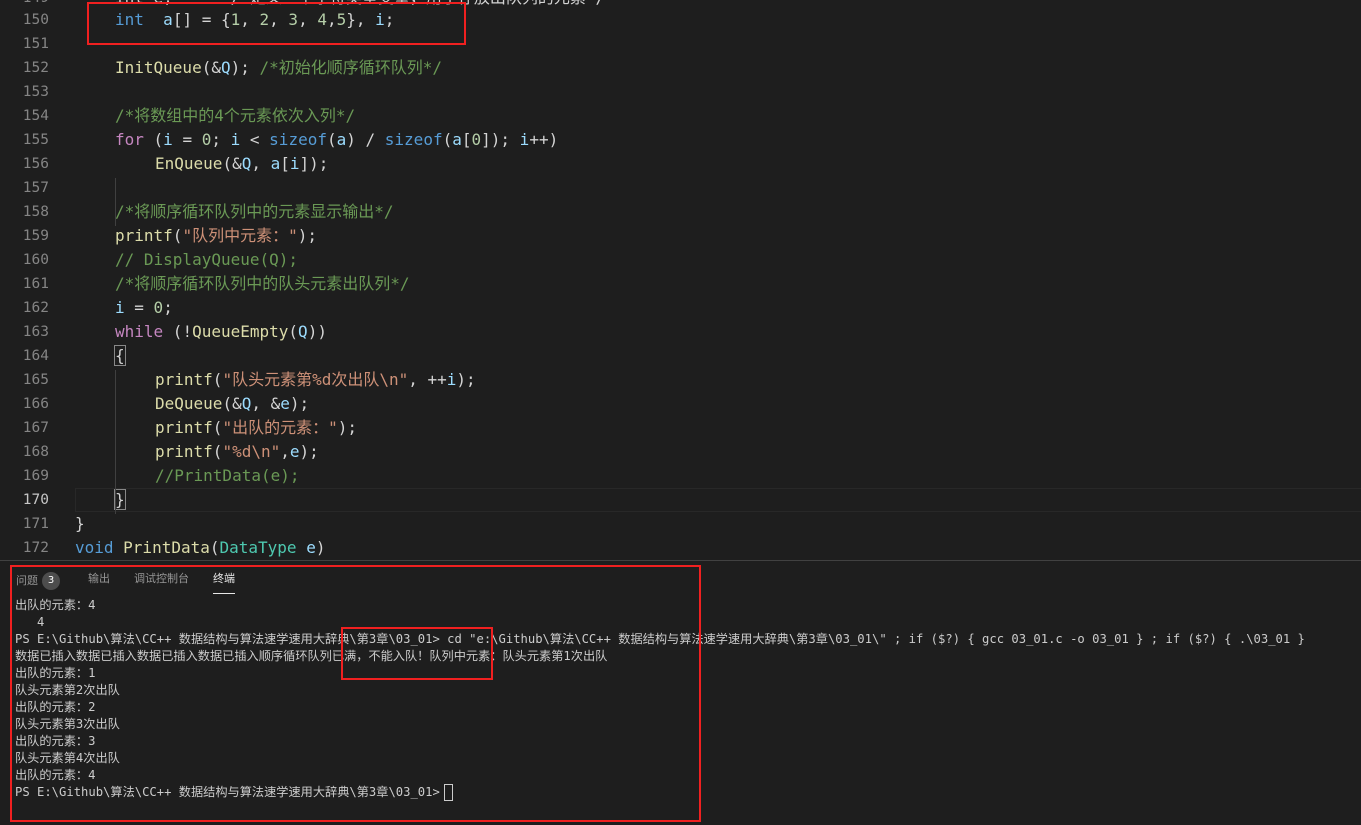 This screenshot has height=825, width=1361. I want to click on code-line: 156 EnQueue(&Q, a[i]);, so click(680, 164).